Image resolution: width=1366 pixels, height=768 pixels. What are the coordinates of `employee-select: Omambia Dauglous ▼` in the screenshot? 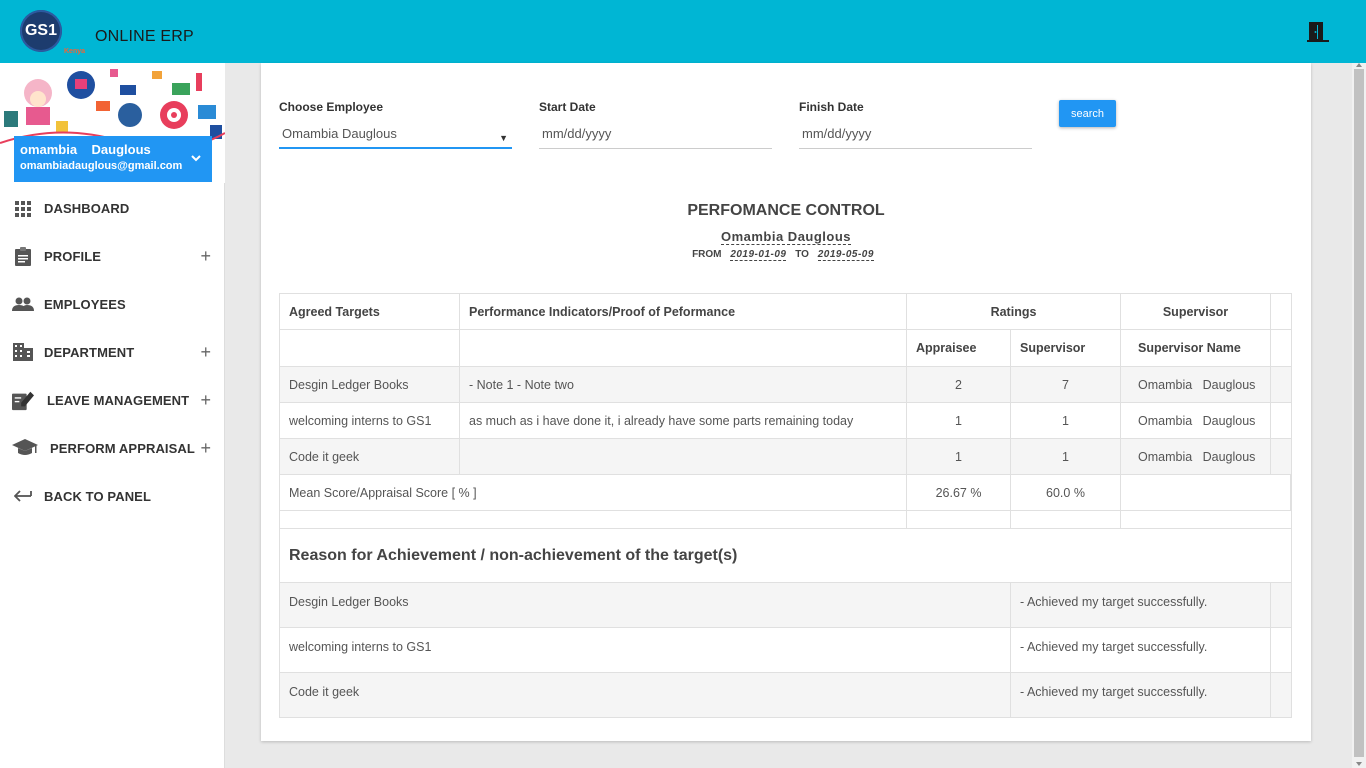 It's located at (395, 136).